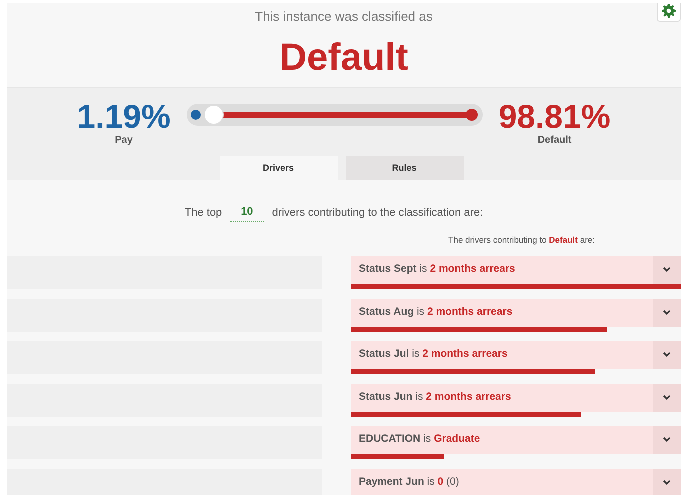  I want to click on drivers-heading: The drivers contributing to Default are:, so click(521, 240).